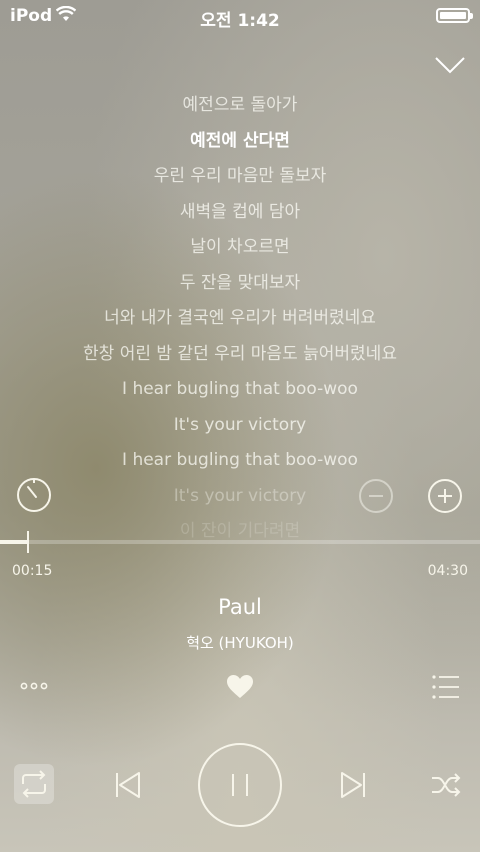  I want to click on like-button, so click(240, 687).